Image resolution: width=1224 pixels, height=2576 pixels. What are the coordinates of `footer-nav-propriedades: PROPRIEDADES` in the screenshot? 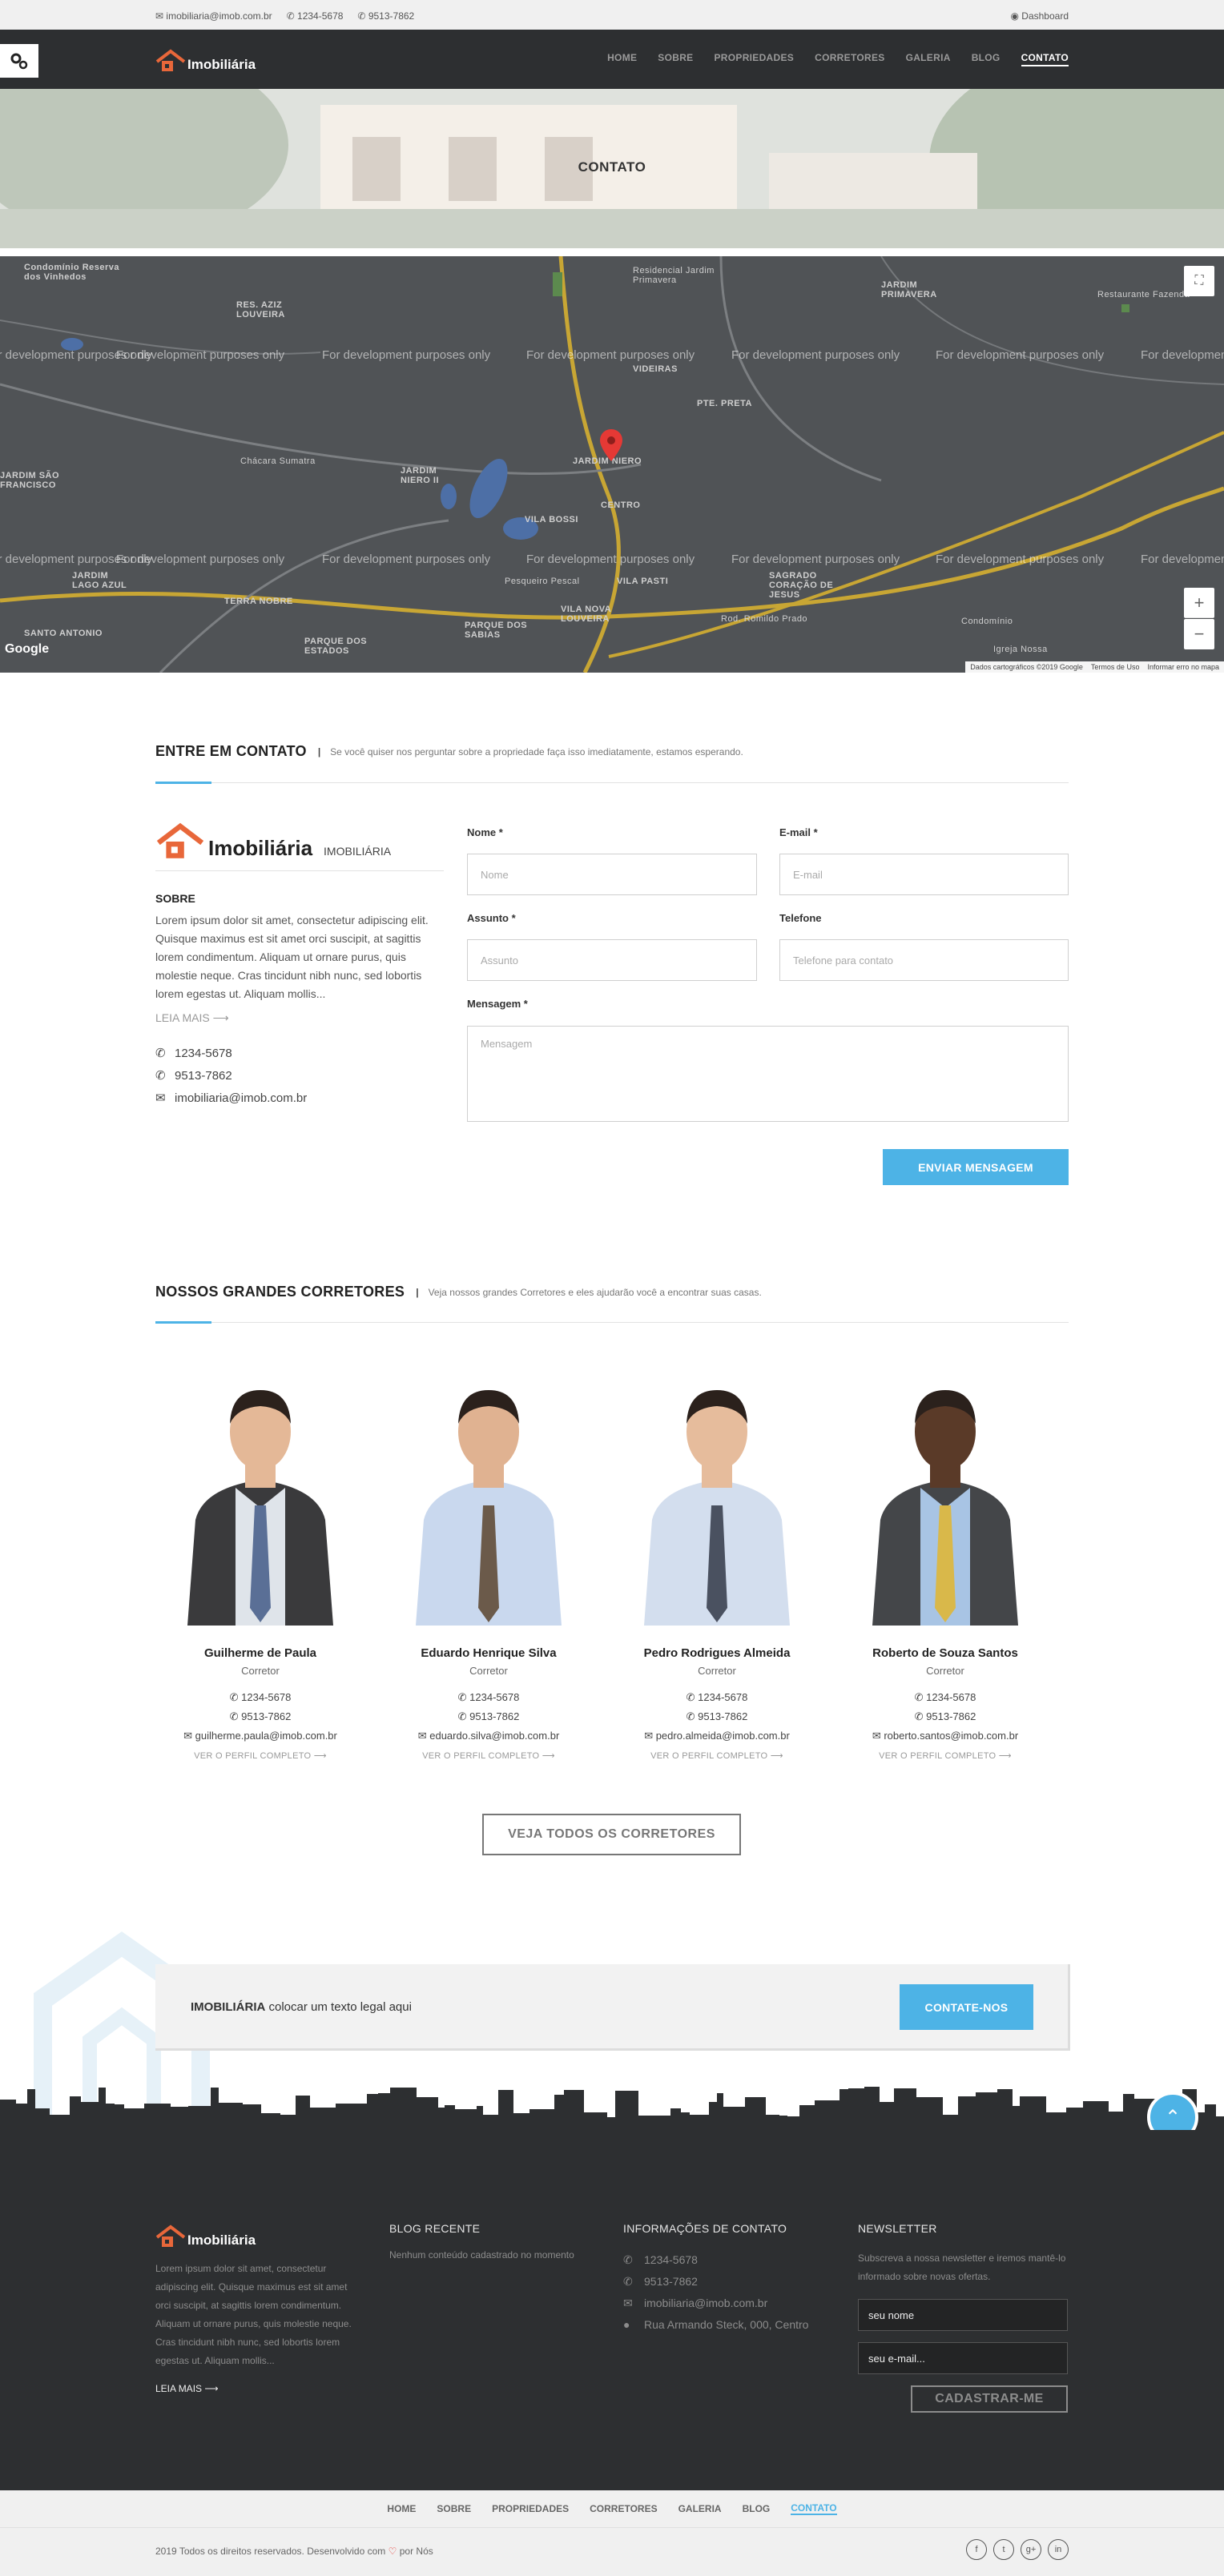 It's located at (530, 2508).